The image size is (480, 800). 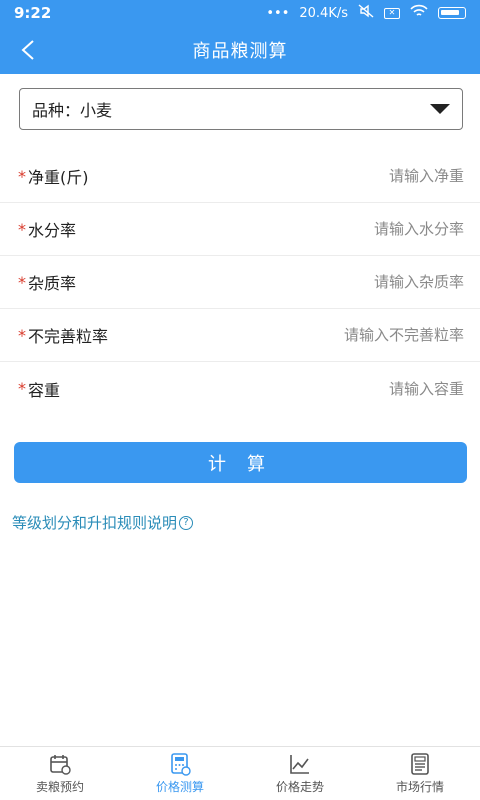 What do you see at coordinates (354, 229) in the screenshot?
I see `moisture-input` at bounding box center [354, 229].